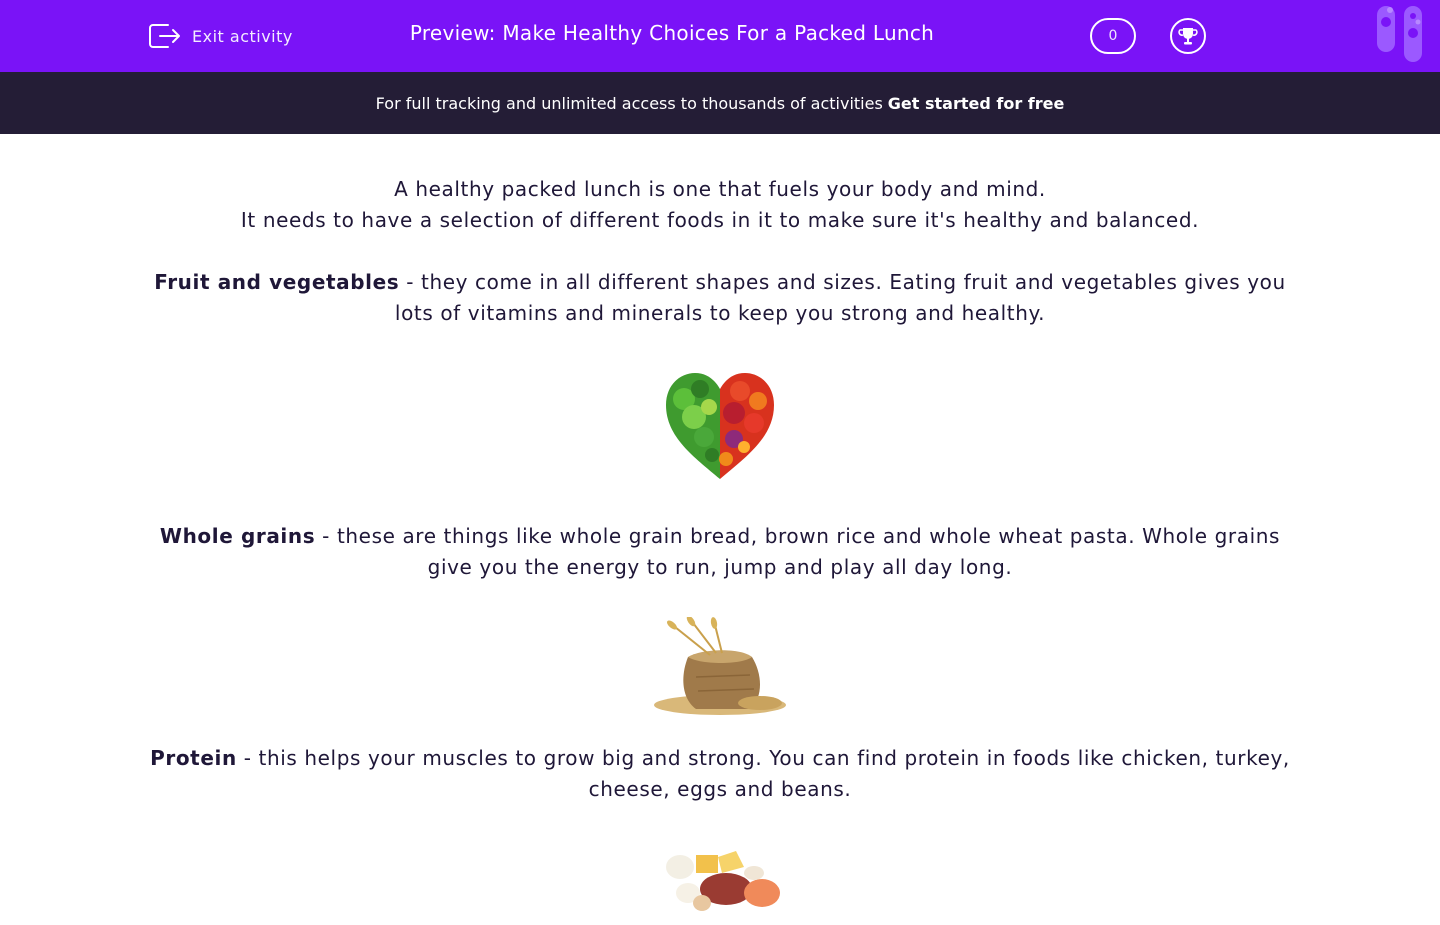  Describe the element at coordinates (242, 36) in the screenshot. I see `exit-activity-label: Exit activity` at that location.